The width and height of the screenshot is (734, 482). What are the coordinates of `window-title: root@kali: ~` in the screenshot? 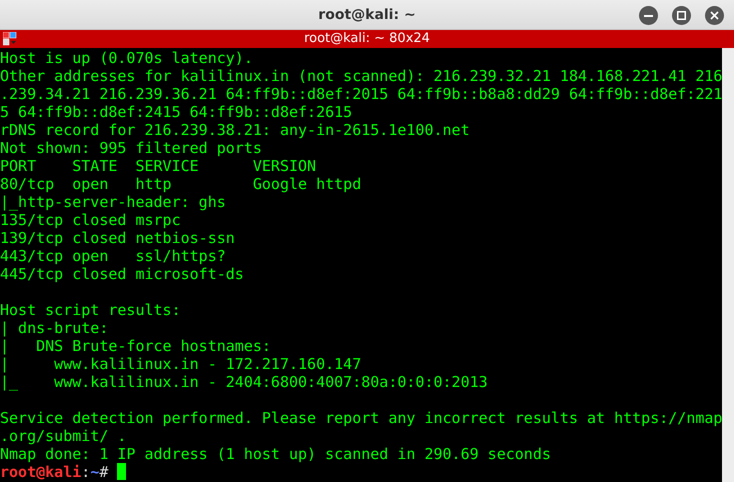 It's located at (367, 14).